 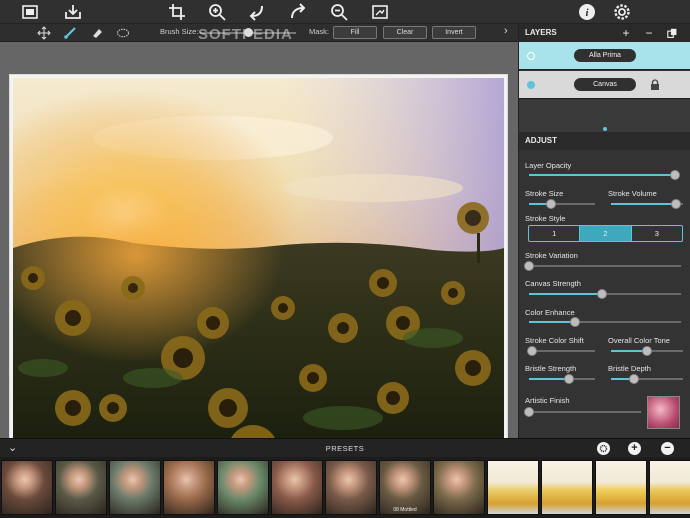 I want to click on artistic-finish-label: Artistic Finish, so click(x=547, y=400).